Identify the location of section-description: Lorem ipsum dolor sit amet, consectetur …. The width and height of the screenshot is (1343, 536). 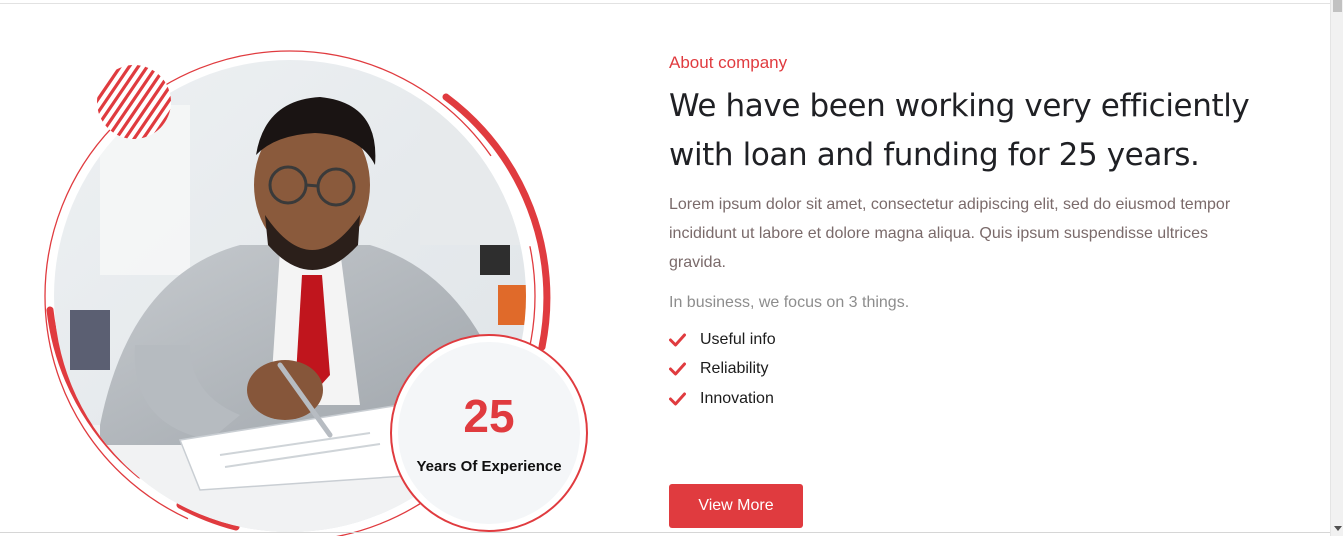
(950, 233).